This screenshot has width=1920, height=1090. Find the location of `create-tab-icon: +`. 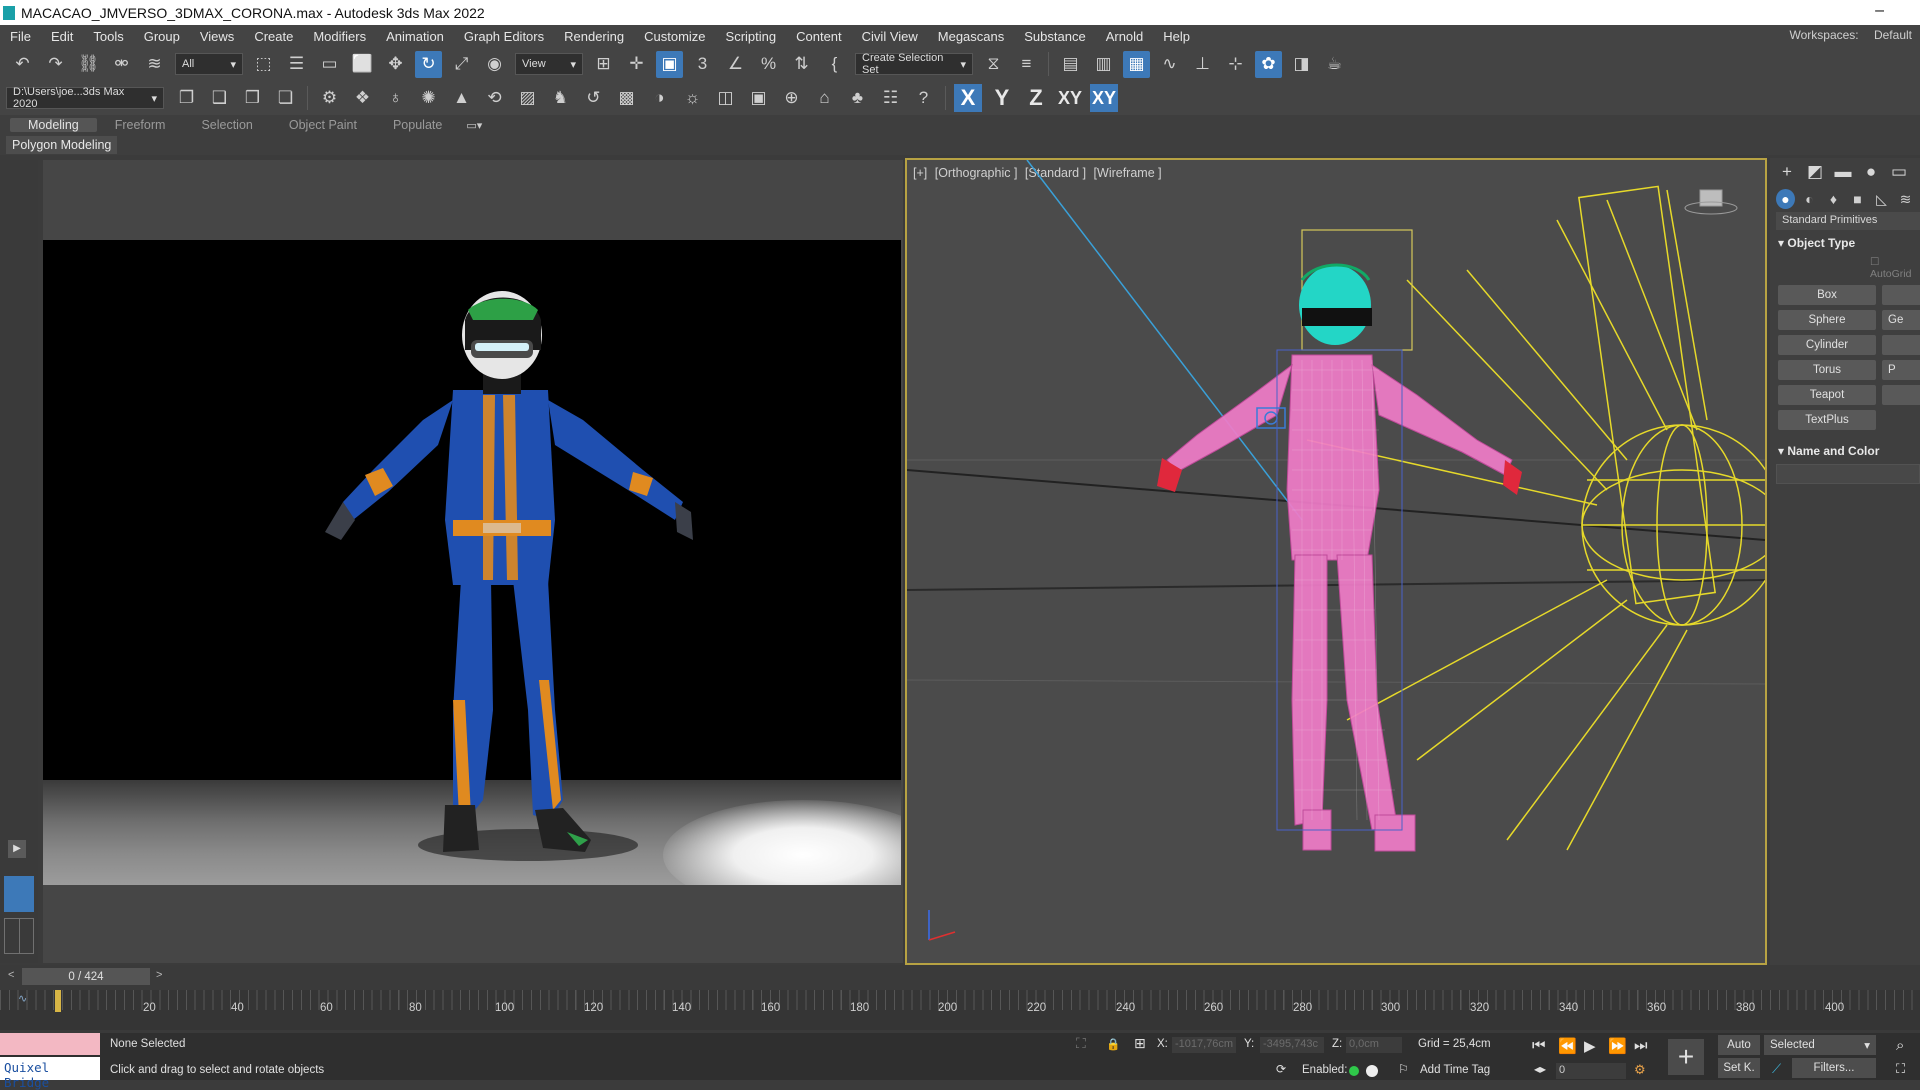

create-tab-icon: + is located at coordinates (1787, 172).